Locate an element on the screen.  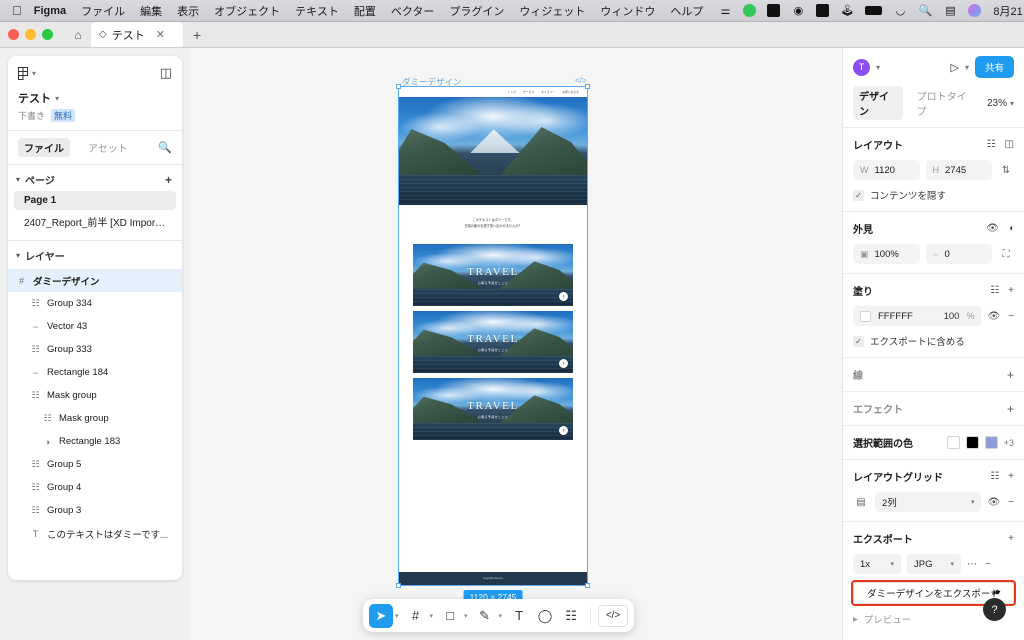
close-icon: ✕ is located at coordinates (160, 34).